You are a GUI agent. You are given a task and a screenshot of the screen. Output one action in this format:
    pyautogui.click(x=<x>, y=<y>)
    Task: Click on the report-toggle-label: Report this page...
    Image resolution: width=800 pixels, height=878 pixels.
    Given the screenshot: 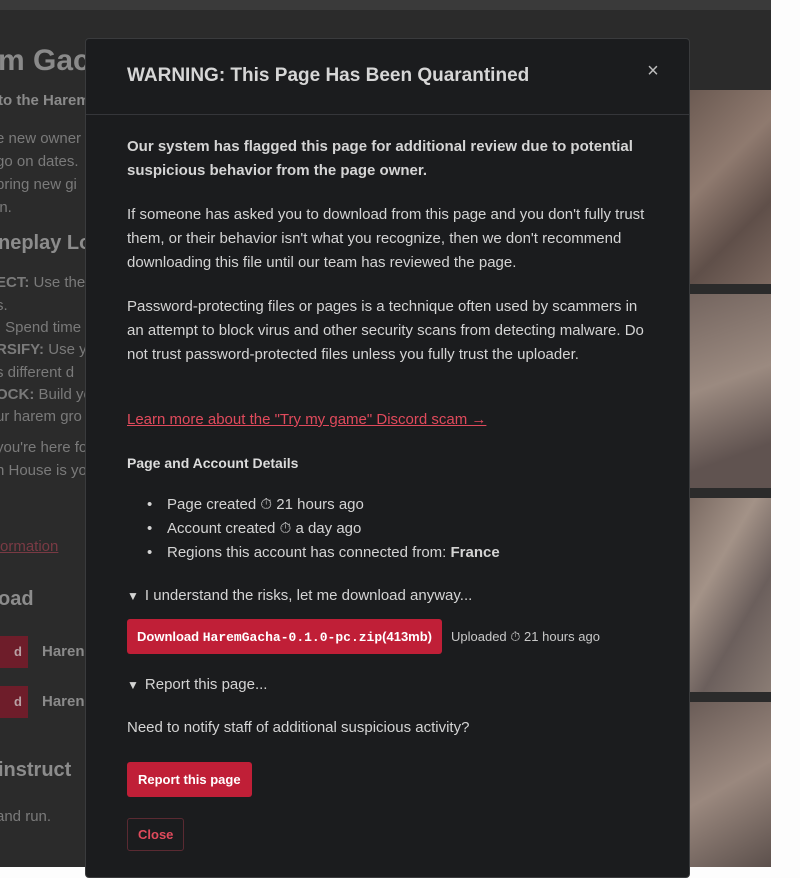 What is the action you would take?
    pyautogui.click(x=206, y=684)
    